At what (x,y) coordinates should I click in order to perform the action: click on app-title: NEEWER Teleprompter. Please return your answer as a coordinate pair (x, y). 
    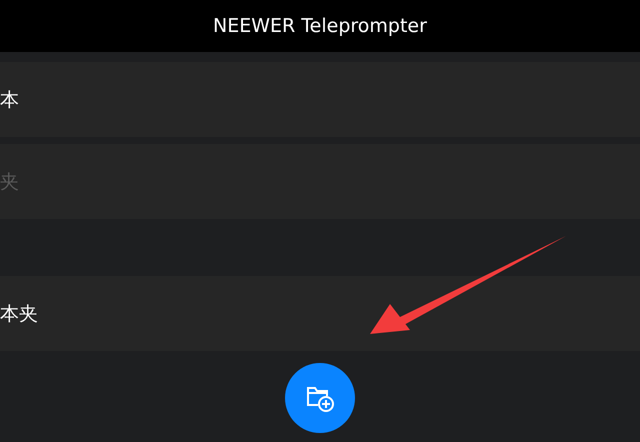
    Looking at the image, I should click on (320, 26).